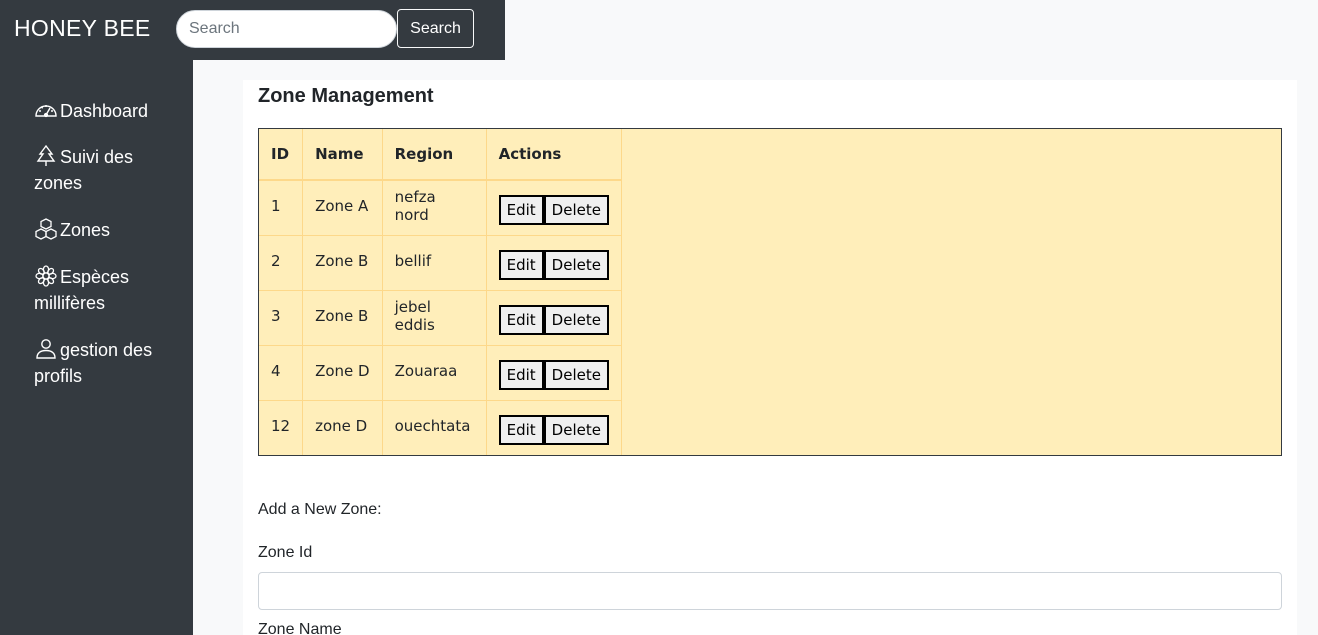 The height and width of the screenshot is (635, 1318). What do you see at coordinates (85, 230) in the screenshot?
I see `sidebar-item-label: Zones` at bounding box center [85, 230].